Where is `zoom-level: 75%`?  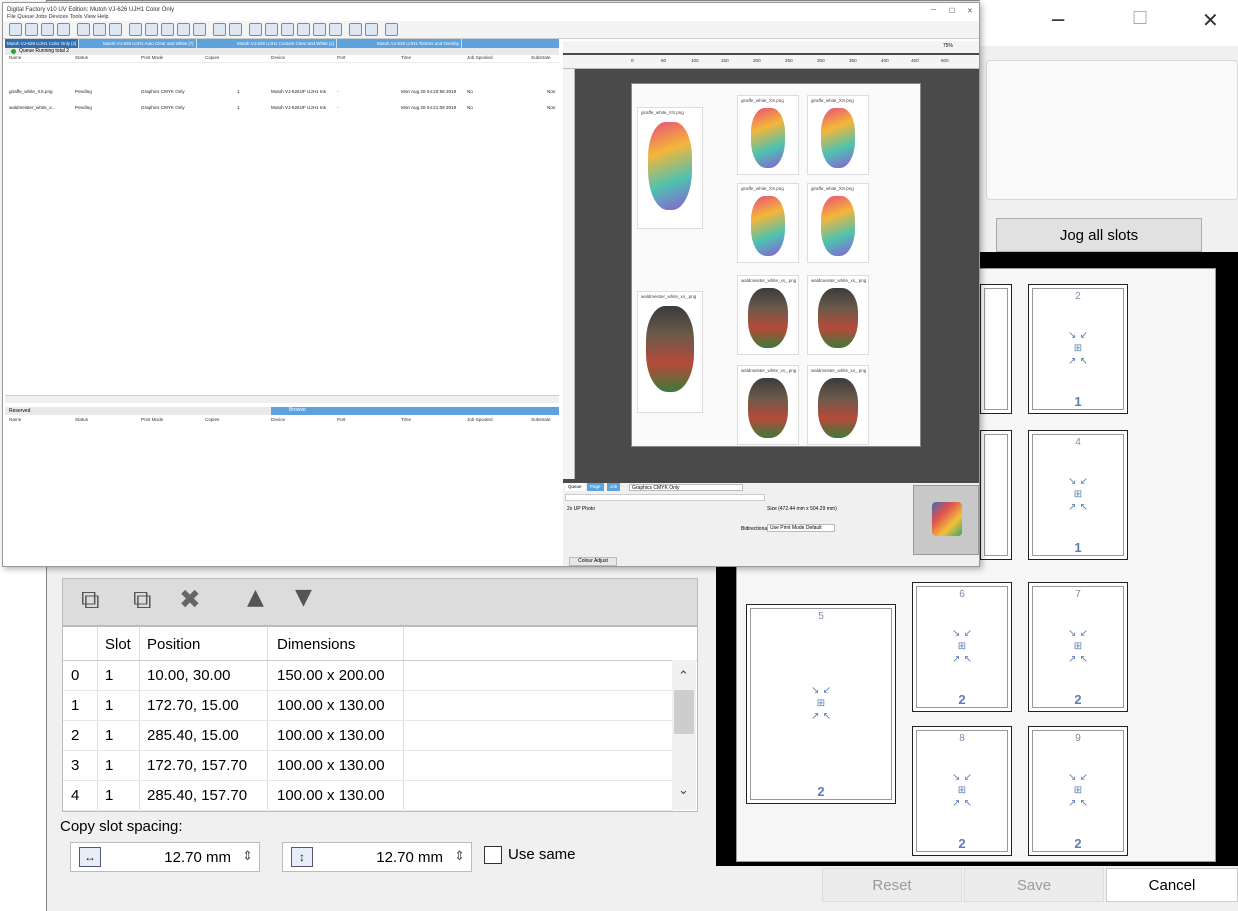 zoom-level: 75% is located at coordinates (948, 46).